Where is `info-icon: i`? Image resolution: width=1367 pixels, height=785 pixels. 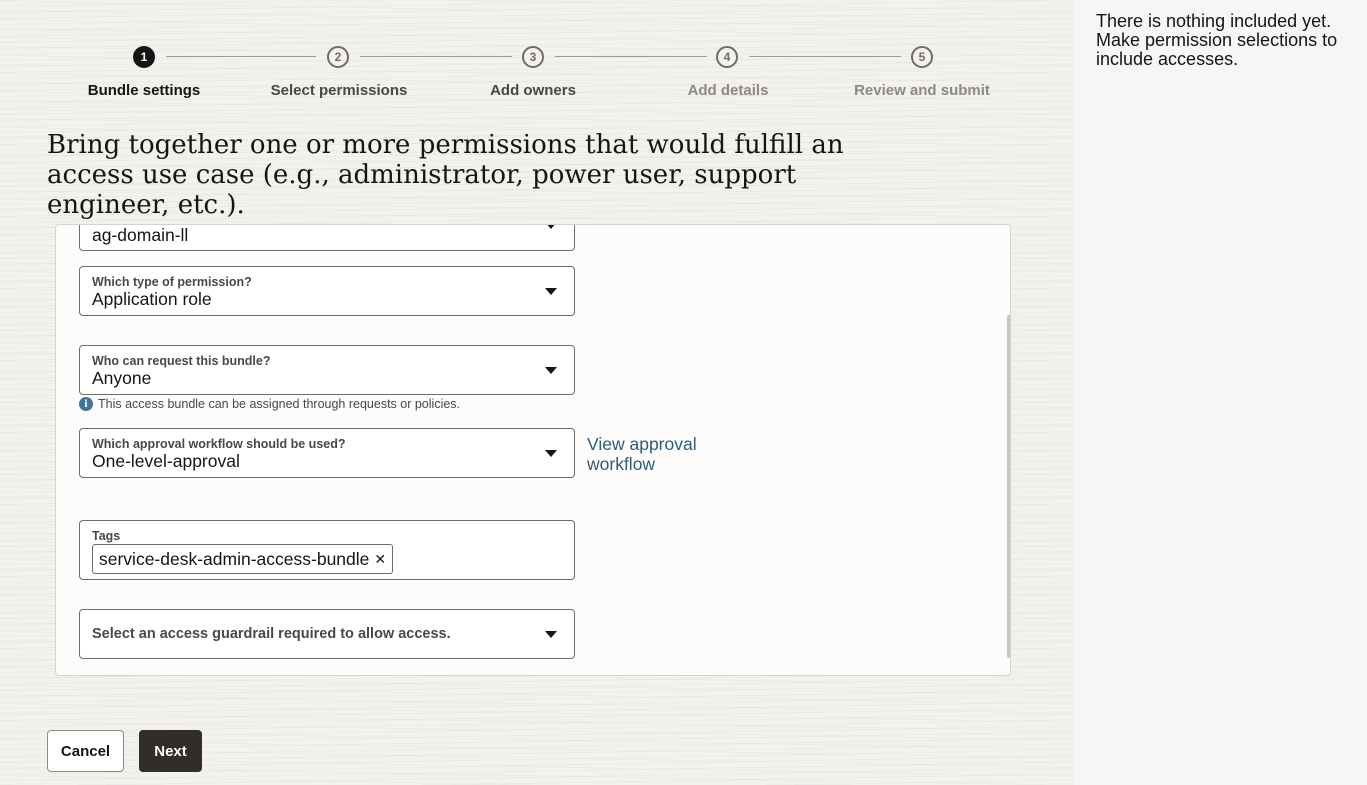 info-icon: i is located at coordinates (86, 404).